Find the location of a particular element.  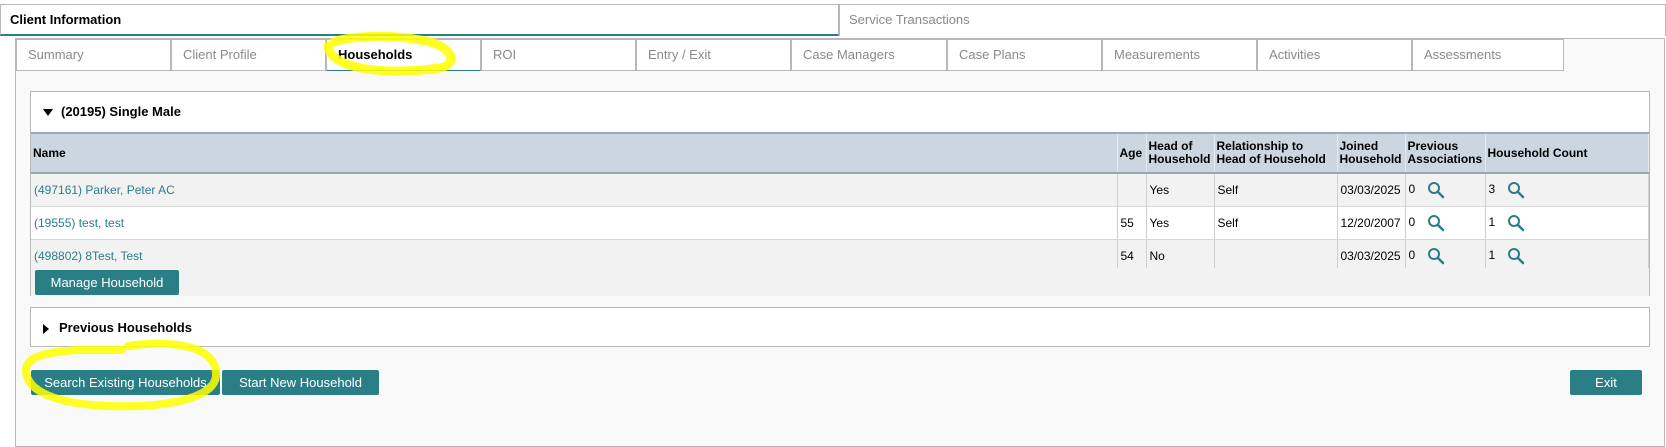

member-name-cell: (19555) test, test is located at coordinates (574, 223).